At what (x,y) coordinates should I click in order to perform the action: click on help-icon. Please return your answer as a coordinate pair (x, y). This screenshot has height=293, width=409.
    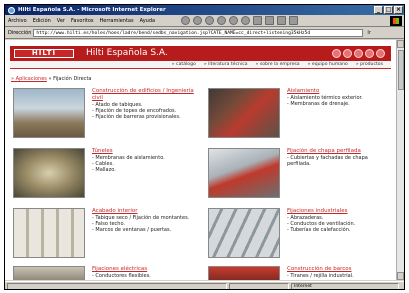
    Looking at the image, I should click on (380, 53).